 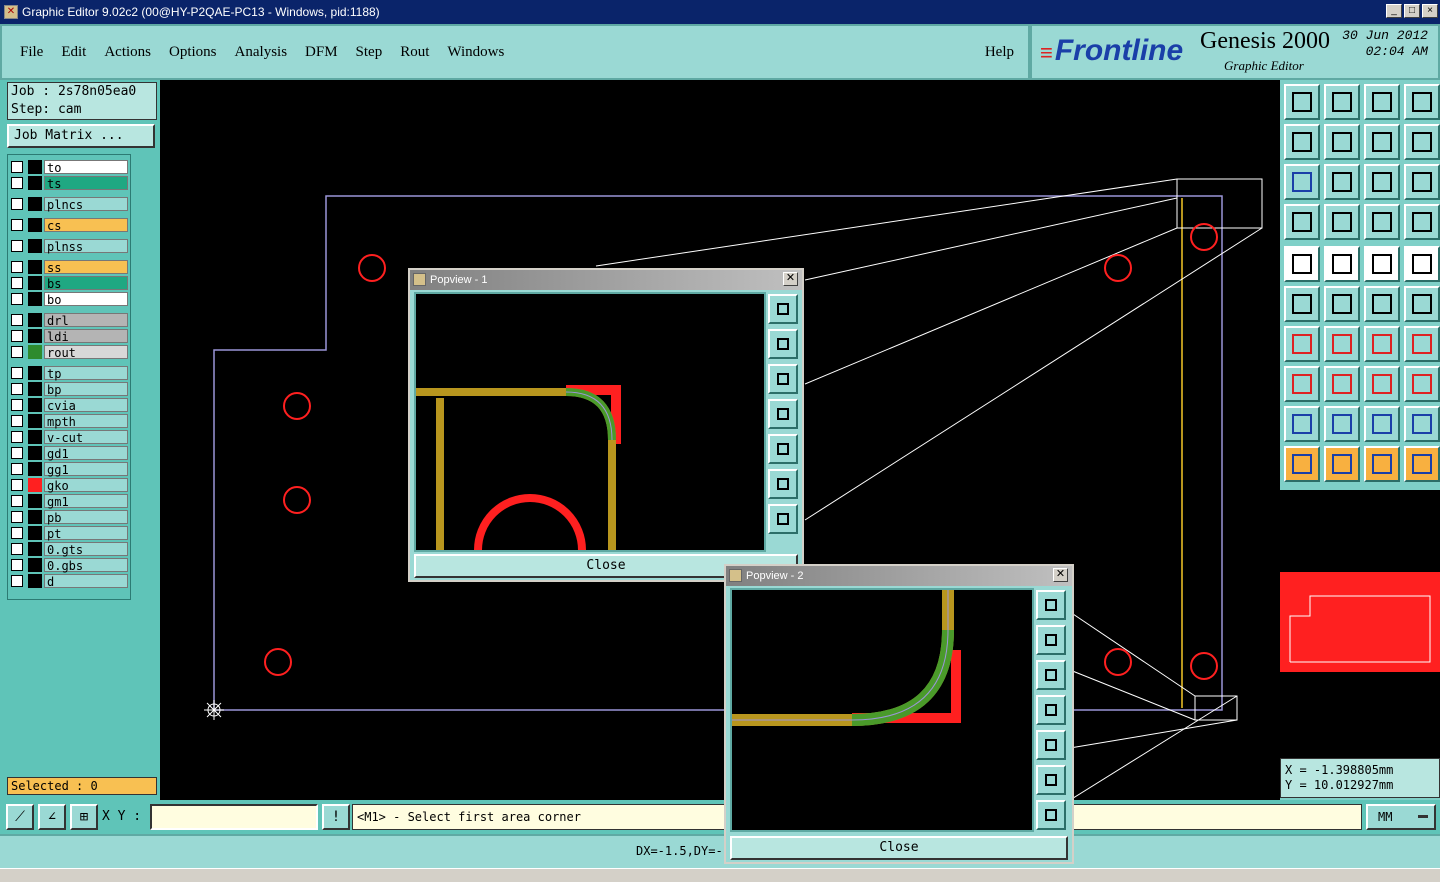 What do you see at coordinates (86, 167) in the screenshot?
I see `layer-name: to` at bounding box center [86, 167].